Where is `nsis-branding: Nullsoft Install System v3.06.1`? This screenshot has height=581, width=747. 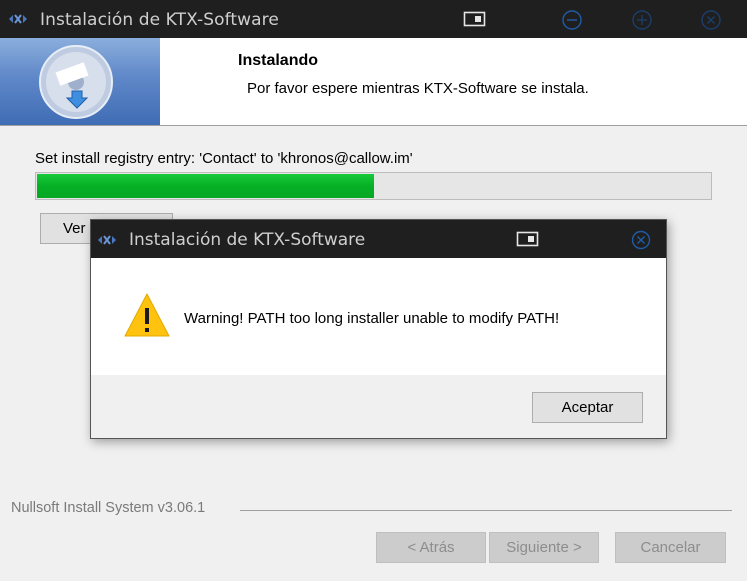
nsis-branding: Nullsoft Install System v3.06.1 is located at coordinates (108, 508).